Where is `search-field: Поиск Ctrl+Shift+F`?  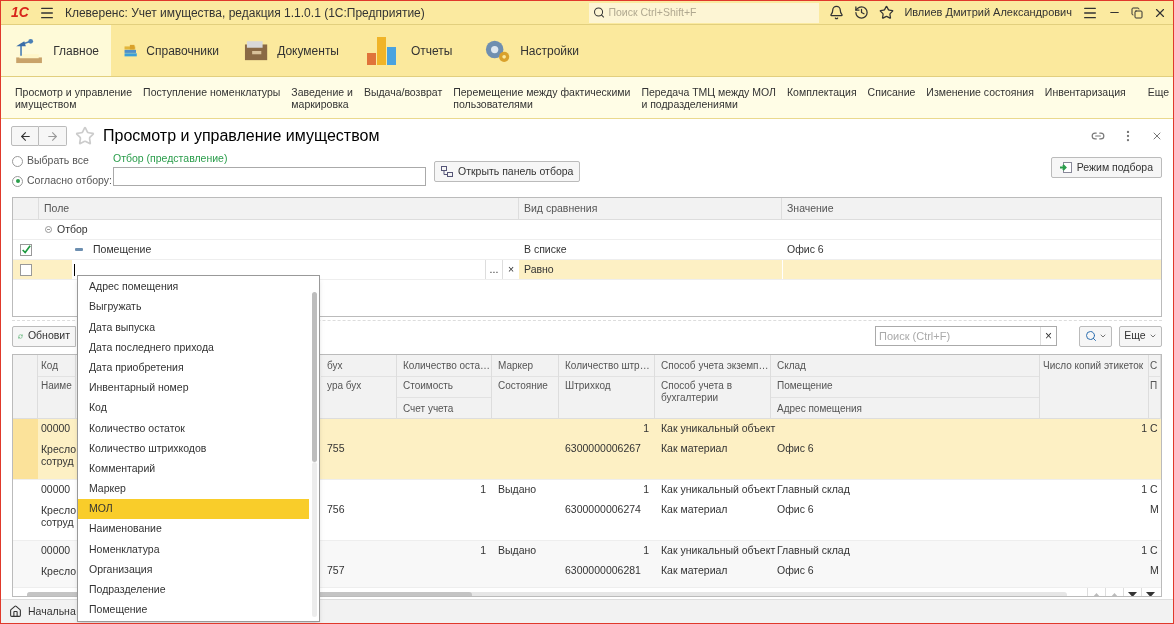 search-field: Поиск Ctrl+Shift+F is located at coordinates (704, 12).